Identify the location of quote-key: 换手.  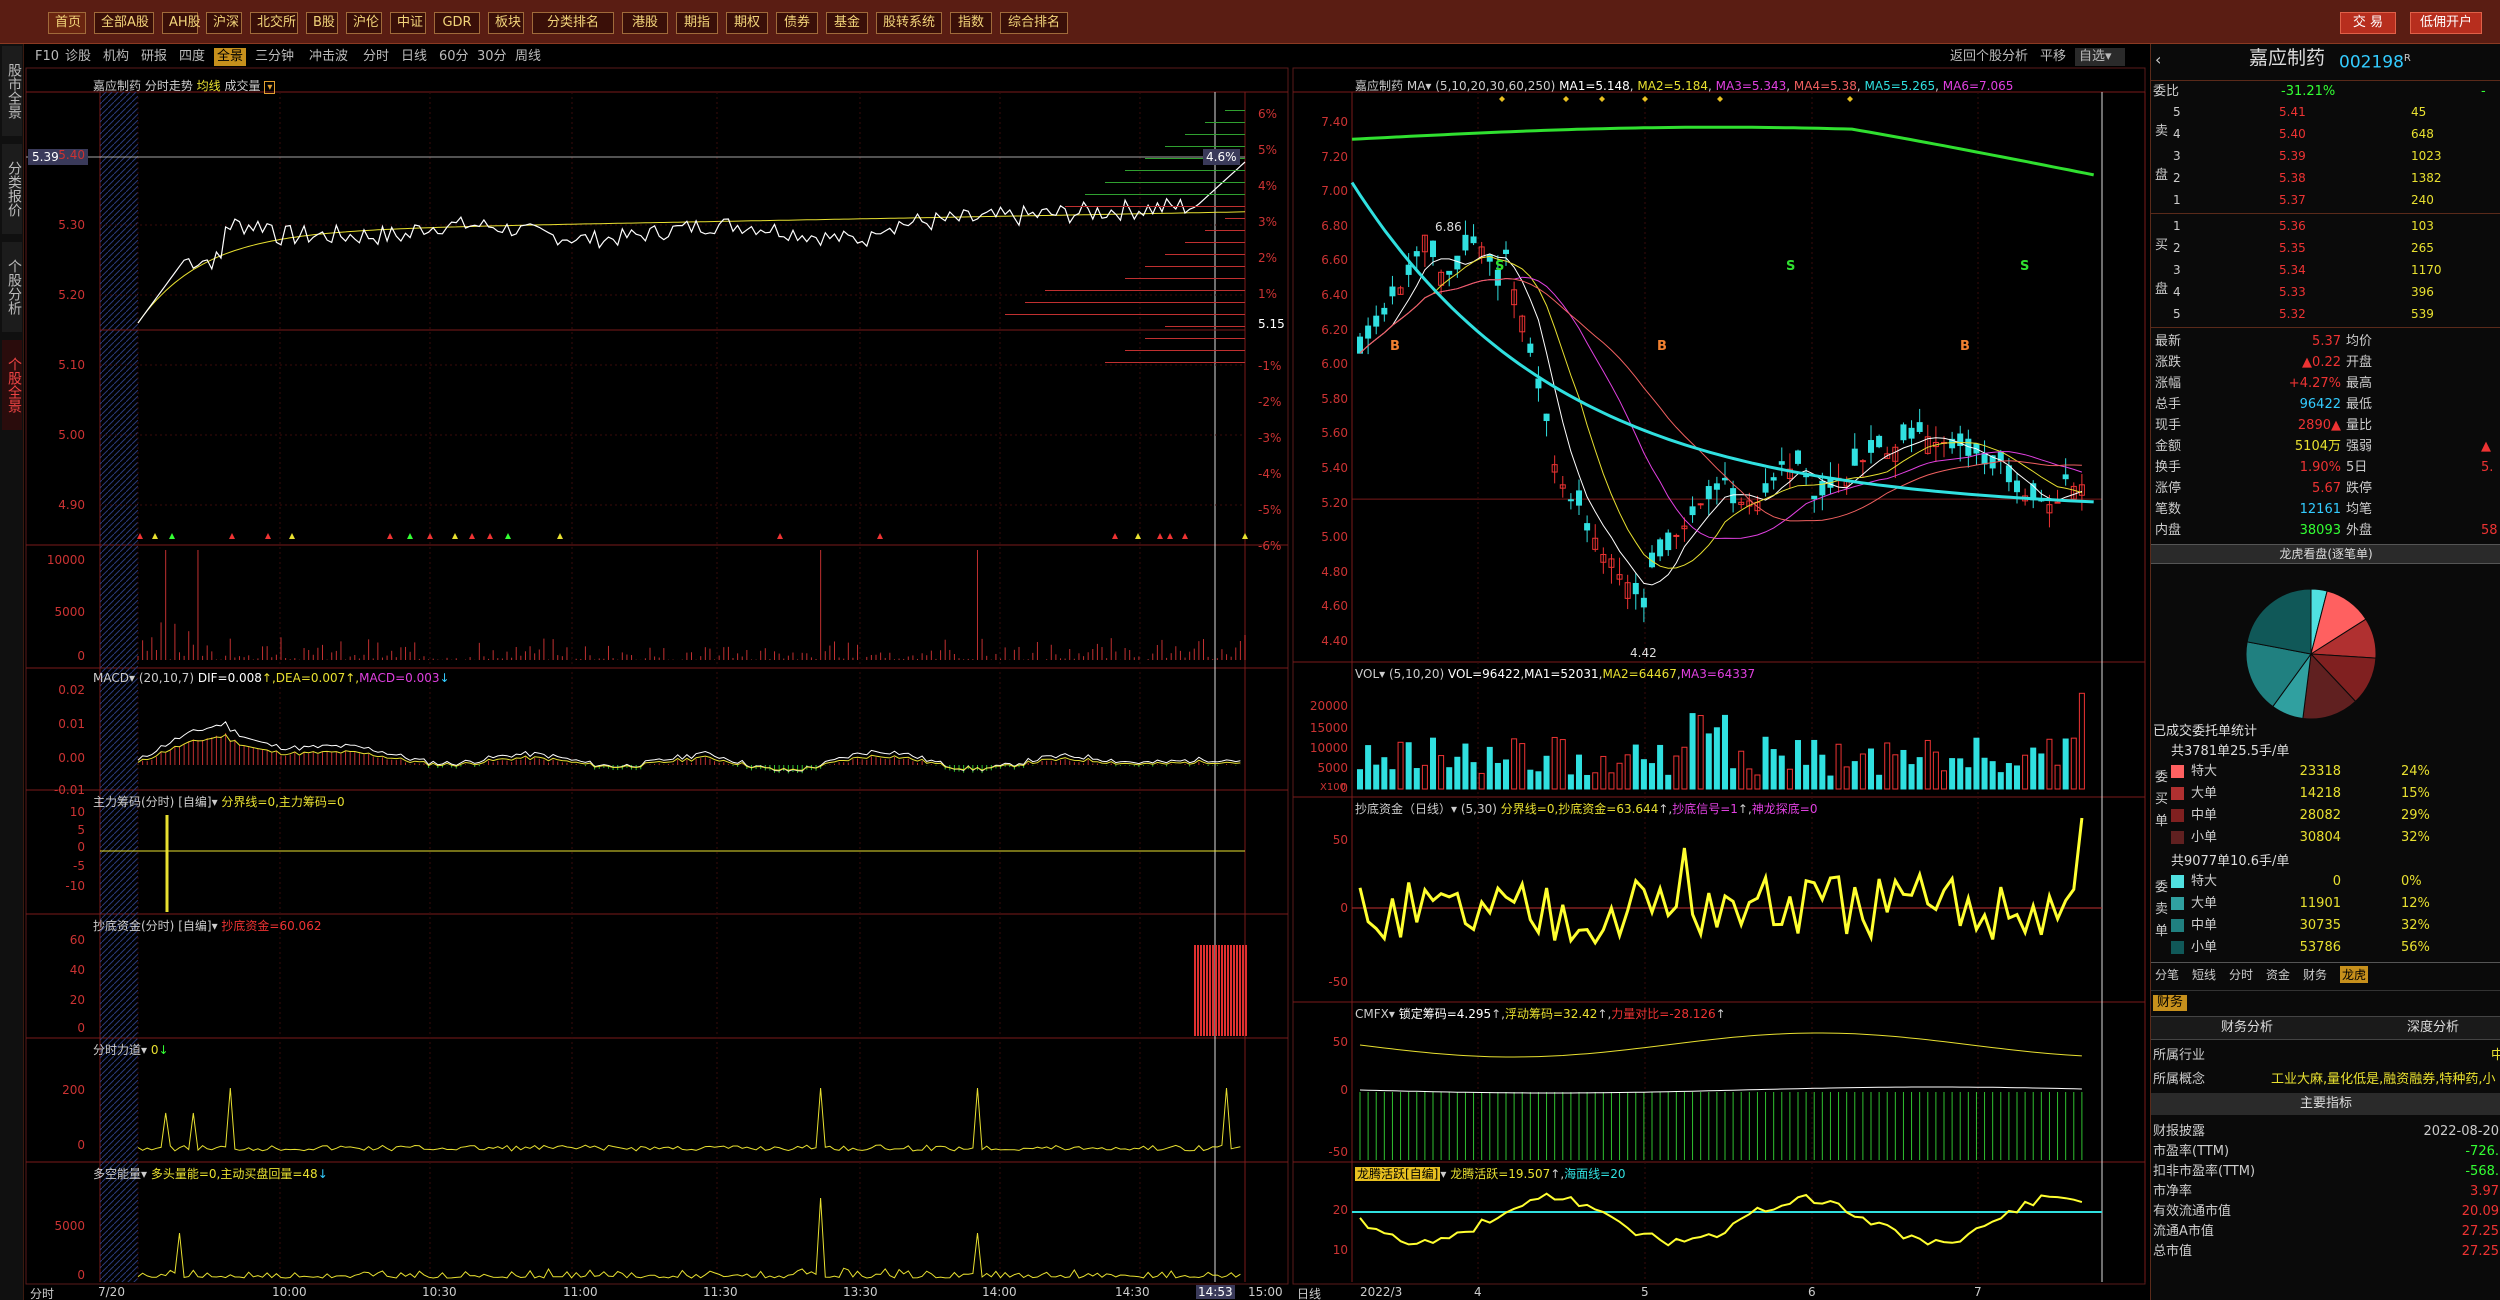
(2168, 467).